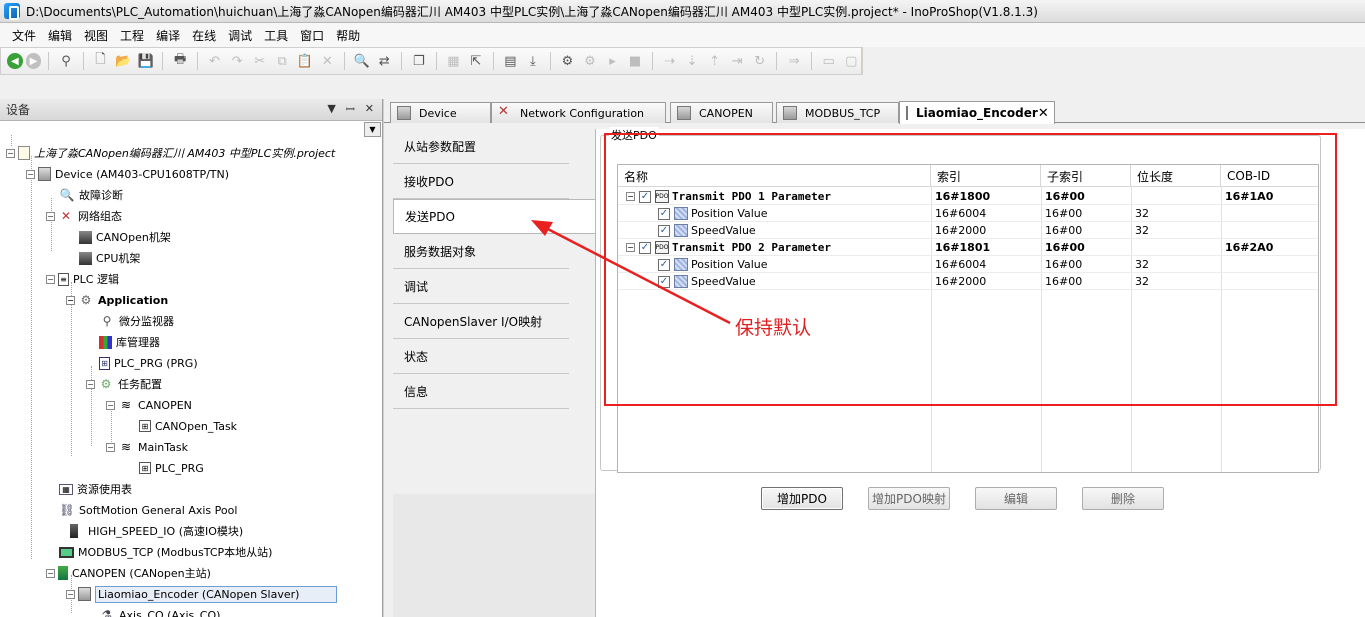 The height and width of the screenshot is (617, 1365). I want to click on tree-node-project: − 上海了淼CANopen编码器汇川 AM403 中型PLC实例.project, so click(170, 153).